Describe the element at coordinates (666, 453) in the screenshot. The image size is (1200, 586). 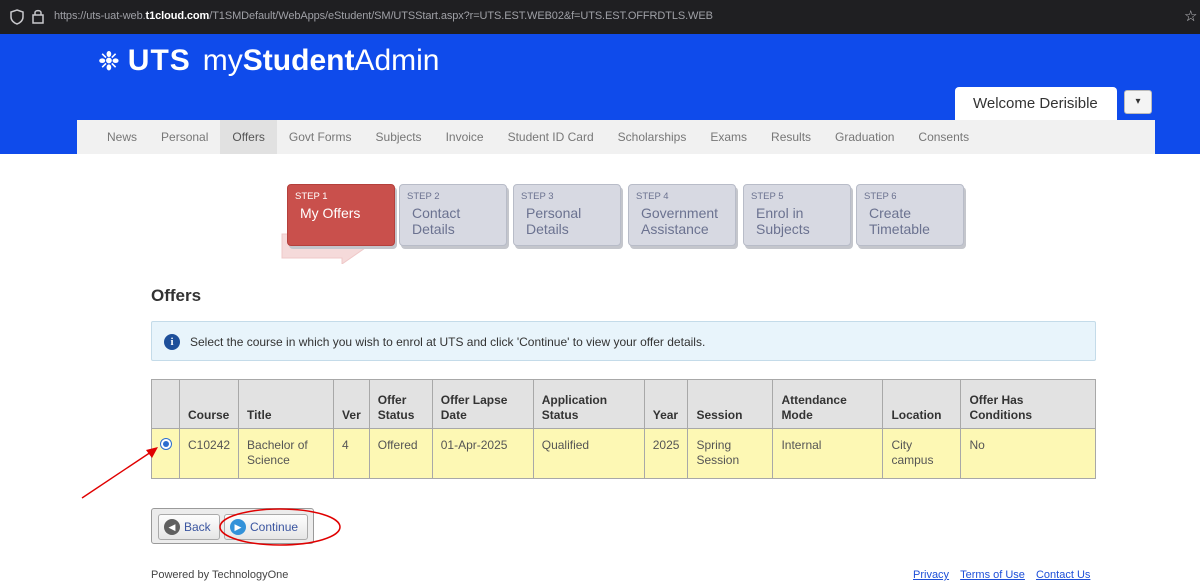
I see `table-cell: 2025` at that location.